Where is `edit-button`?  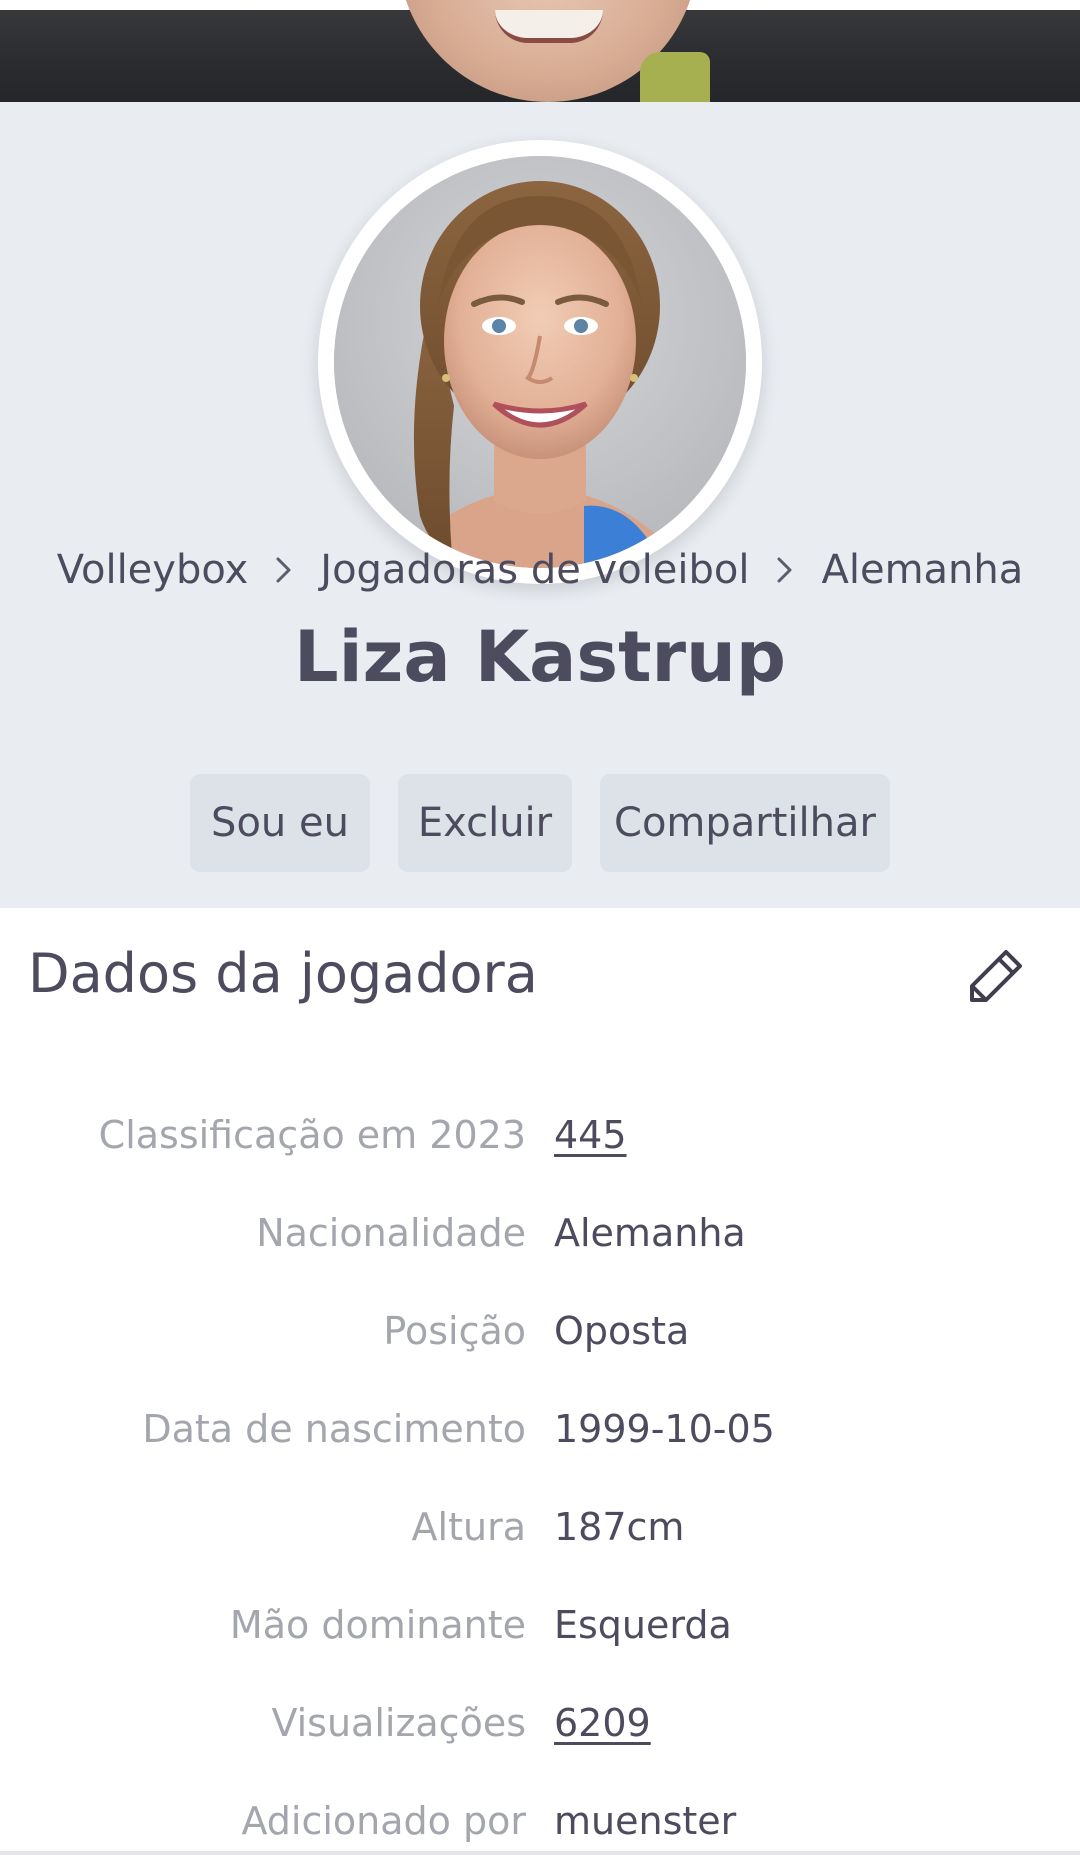
edit-button is located at coordinates (996, 976).